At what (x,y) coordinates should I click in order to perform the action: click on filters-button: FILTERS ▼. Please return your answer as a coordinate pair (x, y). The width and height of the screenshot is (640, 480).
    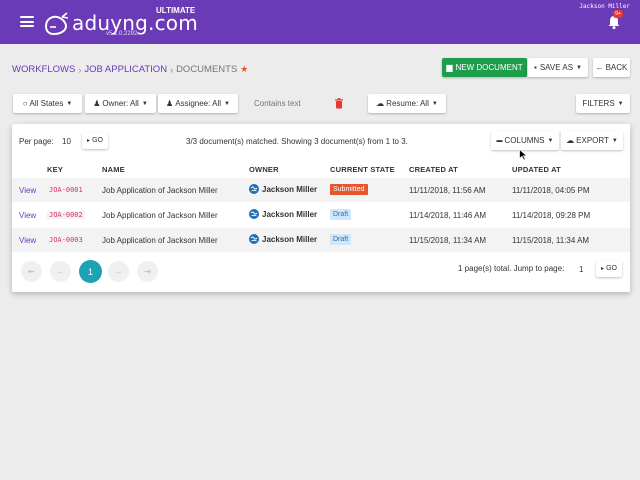
    Looking at the image, I should click on (603, 103).